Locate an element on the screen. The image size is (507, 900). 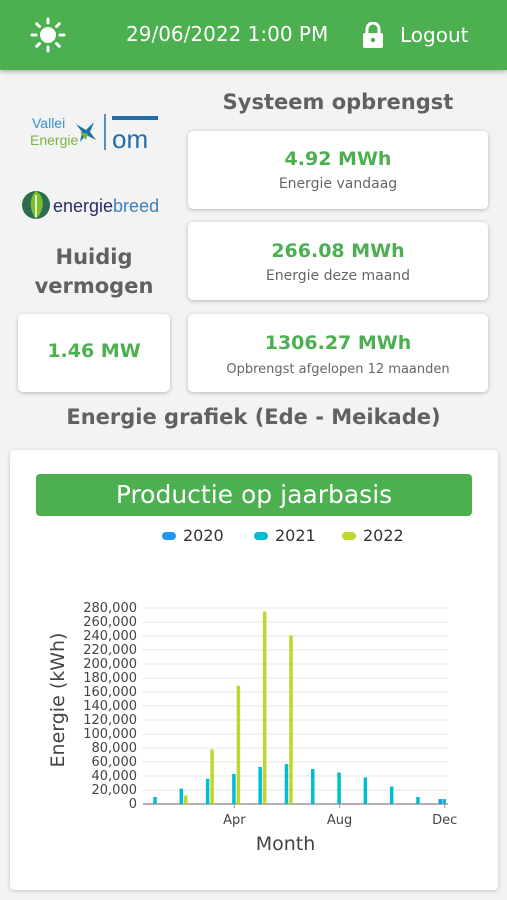
legend-label-2021: 2021 is located at coordinates (295, 535).